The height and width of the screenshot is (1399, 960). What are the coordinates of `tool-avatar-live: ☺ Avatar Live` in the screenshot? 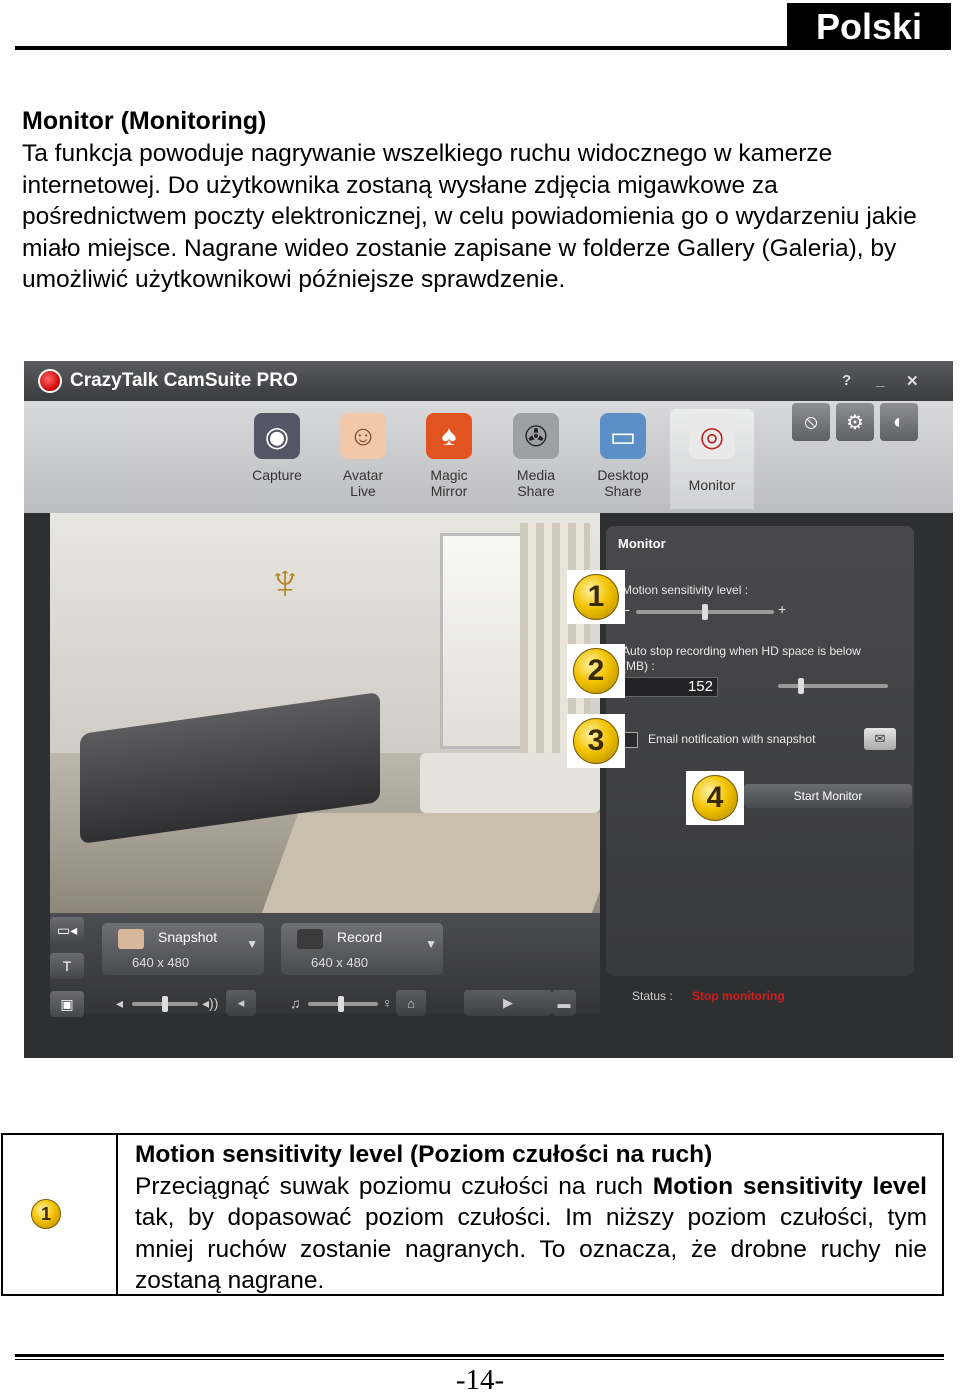 It's located at (363, 459).